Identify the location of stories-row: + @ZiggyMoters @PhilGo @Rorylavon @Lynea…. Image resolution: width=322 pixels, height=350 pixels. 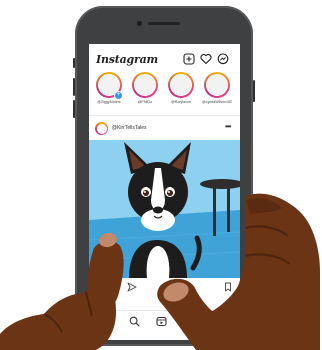
(164, 92).